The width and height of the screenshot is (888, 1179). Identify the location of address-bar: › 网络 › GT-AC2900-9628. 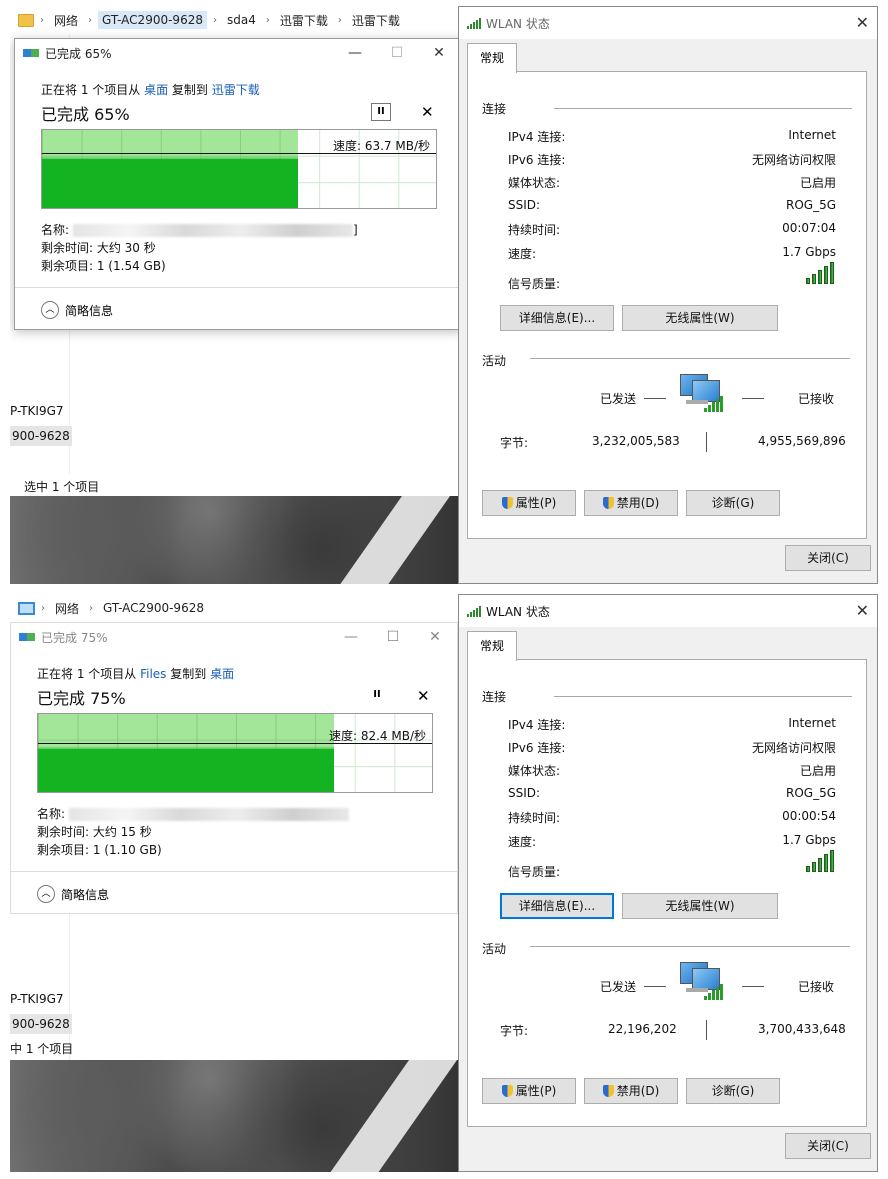
(234, 608).